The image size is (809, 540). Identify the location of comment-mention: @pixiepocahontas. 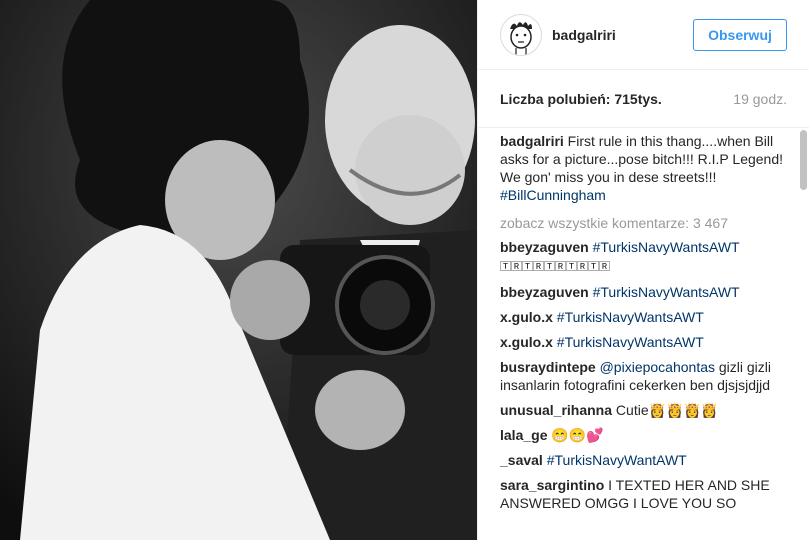
(657, 367).